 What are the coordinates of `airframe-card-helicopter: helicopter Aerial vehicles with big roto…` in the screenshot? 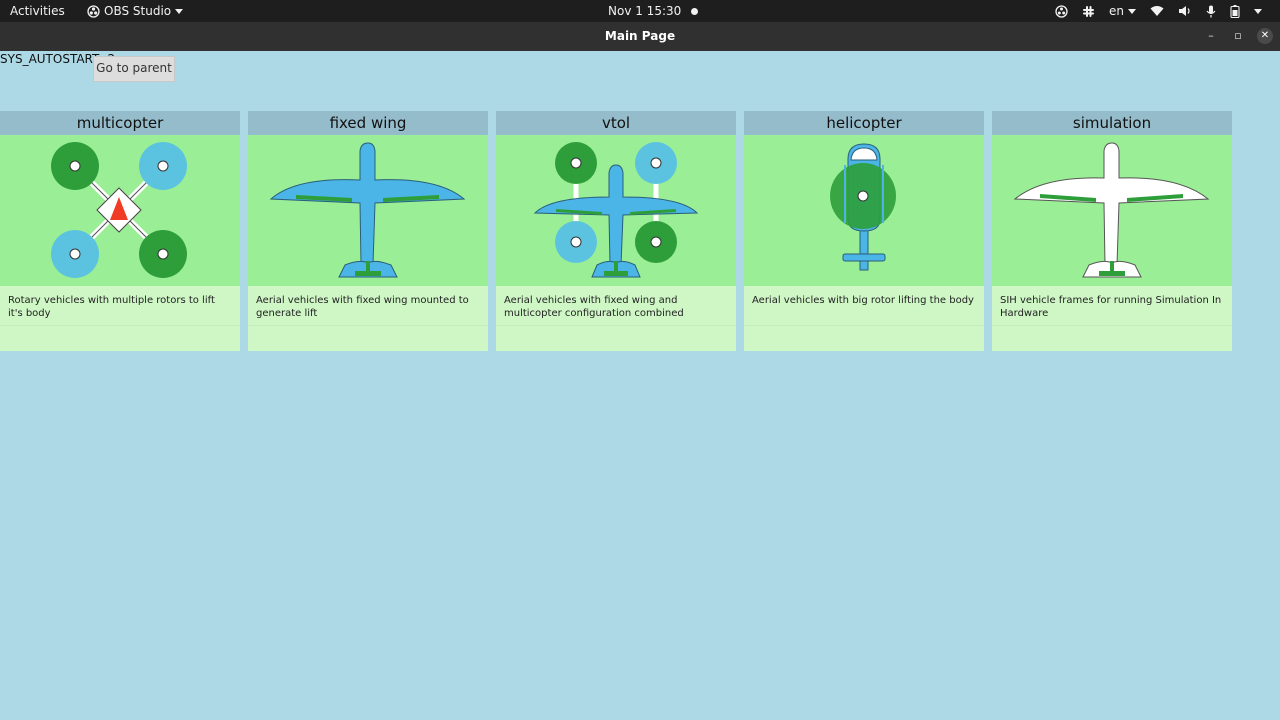 It's located at (864, 231).